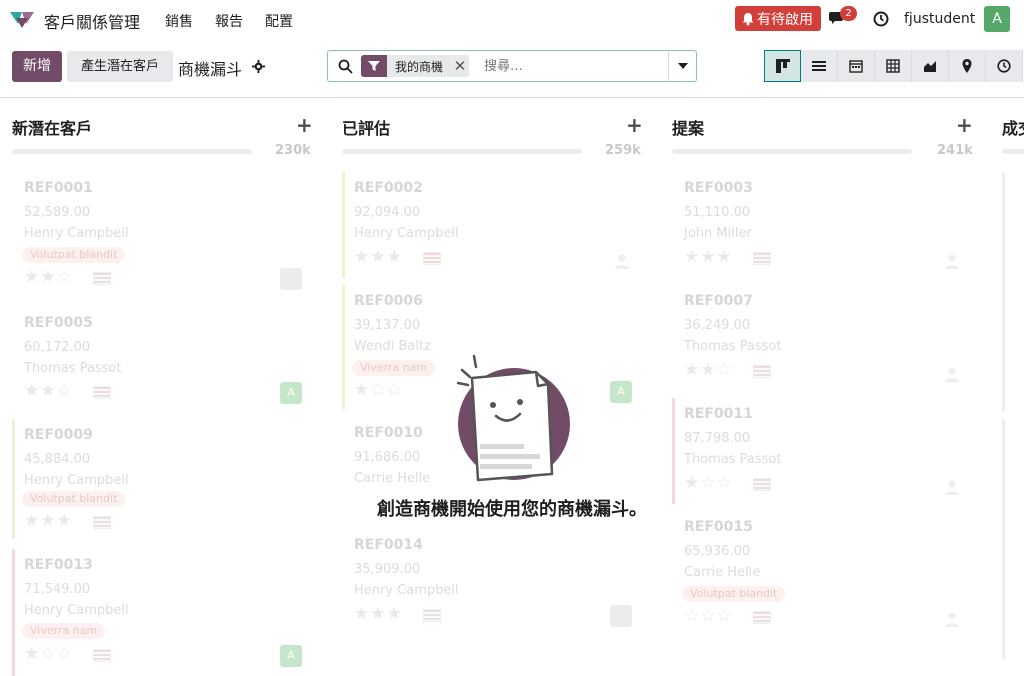 The width and height of the screenshot is (1024, 676). What do you see at coordinates (419, 66) in the screenshot?
I see `facet-label: 我的商機` at bounding box center [419, 66].